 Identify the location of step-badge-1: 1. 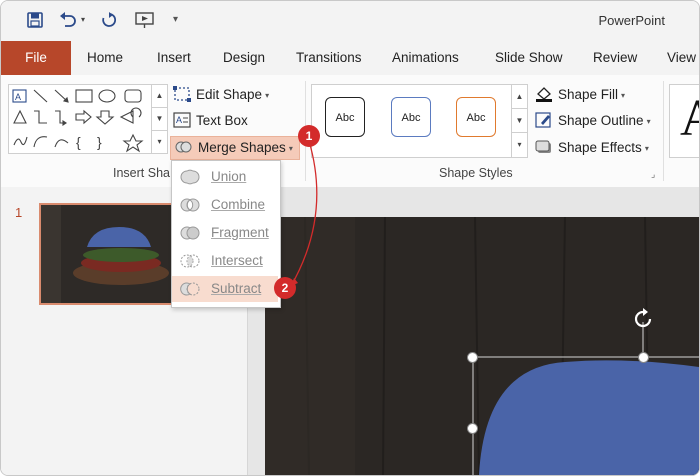
(309, 136).